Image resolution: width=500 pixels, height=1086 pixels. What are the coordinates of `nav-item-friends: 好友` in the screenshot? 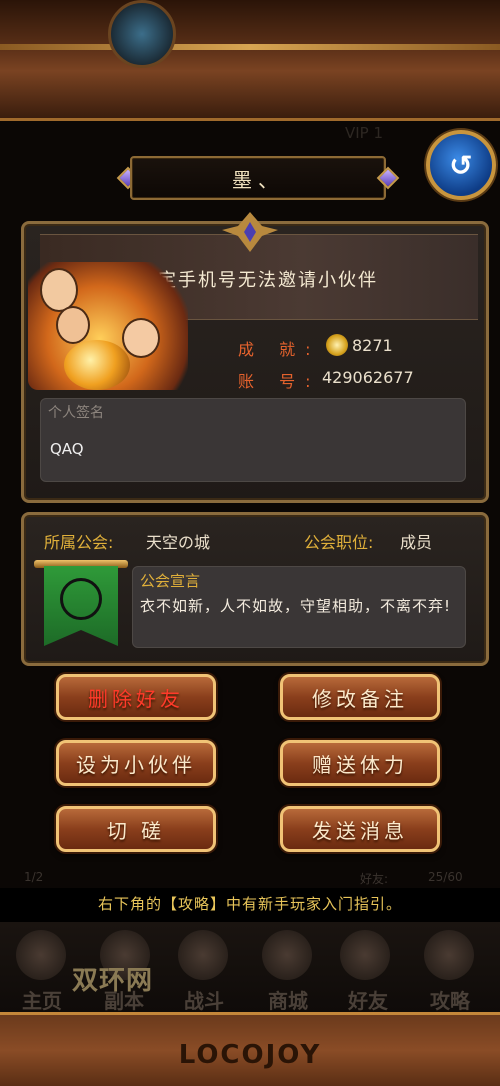 It's located at (368, 999).